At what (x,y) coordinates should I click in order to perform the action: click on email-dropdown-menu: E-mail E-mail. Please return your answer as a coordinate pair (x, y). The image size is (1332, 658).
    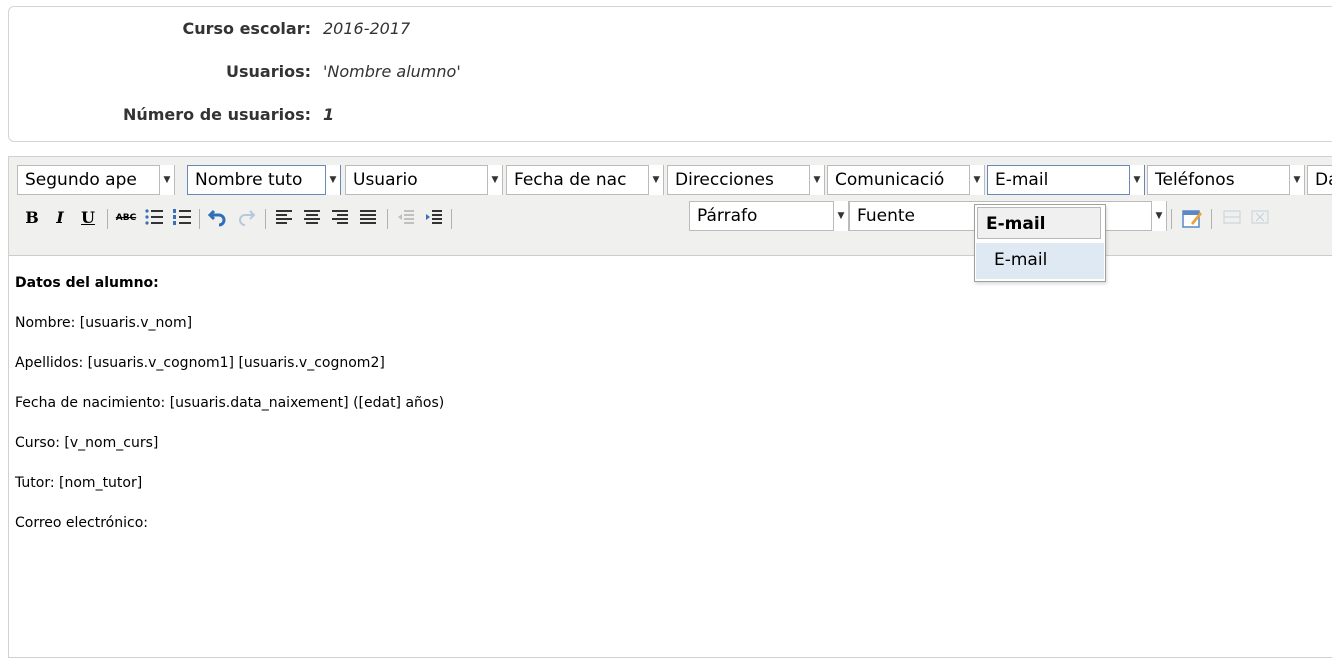
    Looking at the image, I should click on (1040, 243).